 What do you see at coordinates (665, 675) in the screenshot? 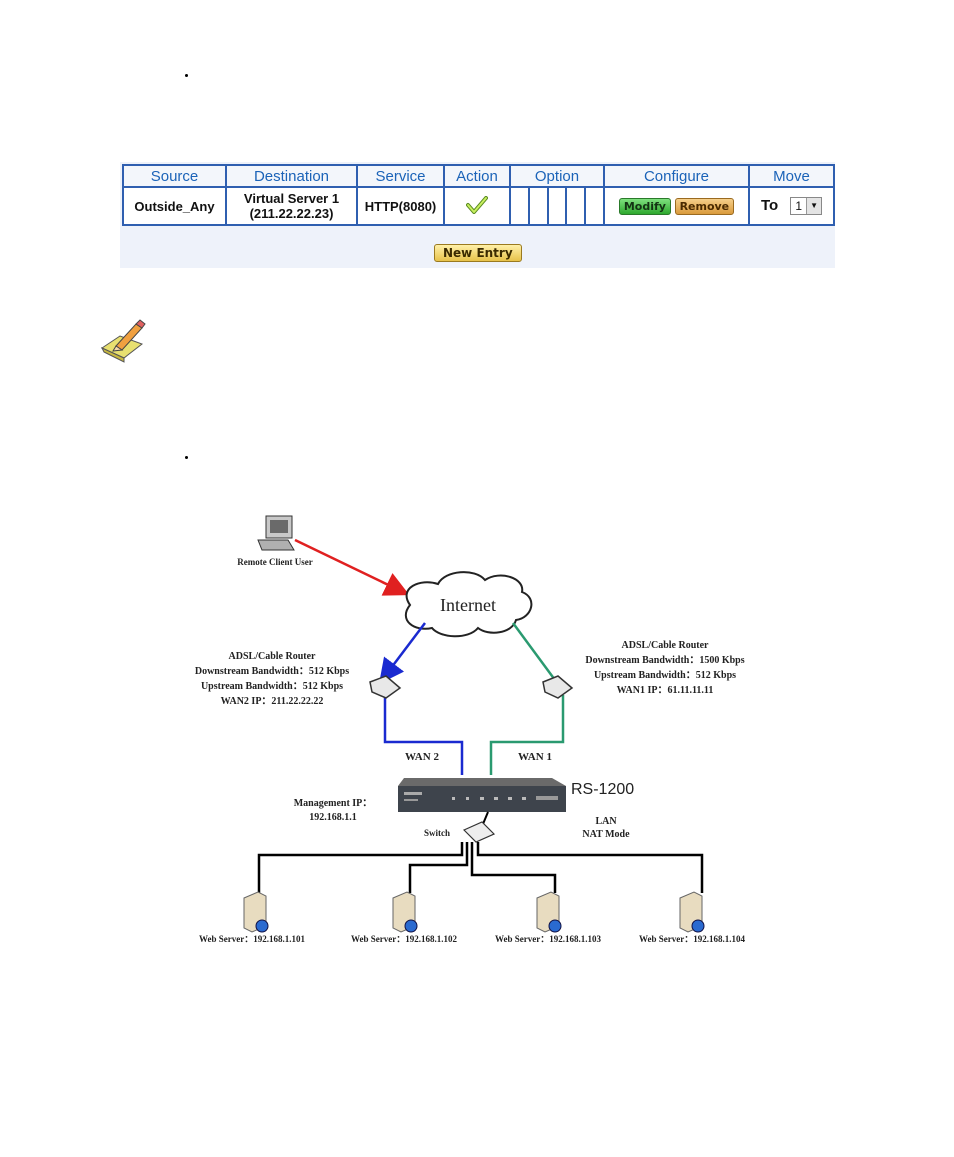
I see `router-right-upstream: Upstream Bandwidth：512 Kbps` at bounding box center [665, 675].